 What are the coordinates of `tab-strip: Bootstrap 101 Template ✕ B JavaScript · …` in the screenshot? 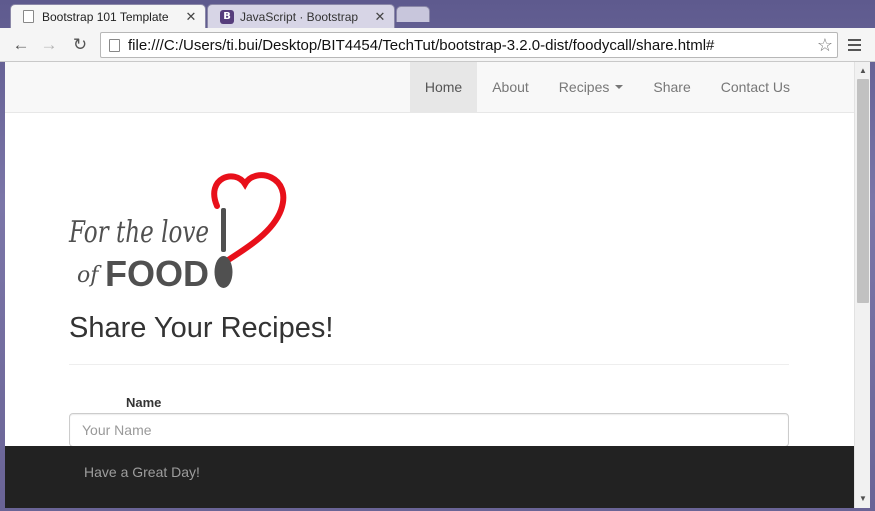 It's located at (437, 14).